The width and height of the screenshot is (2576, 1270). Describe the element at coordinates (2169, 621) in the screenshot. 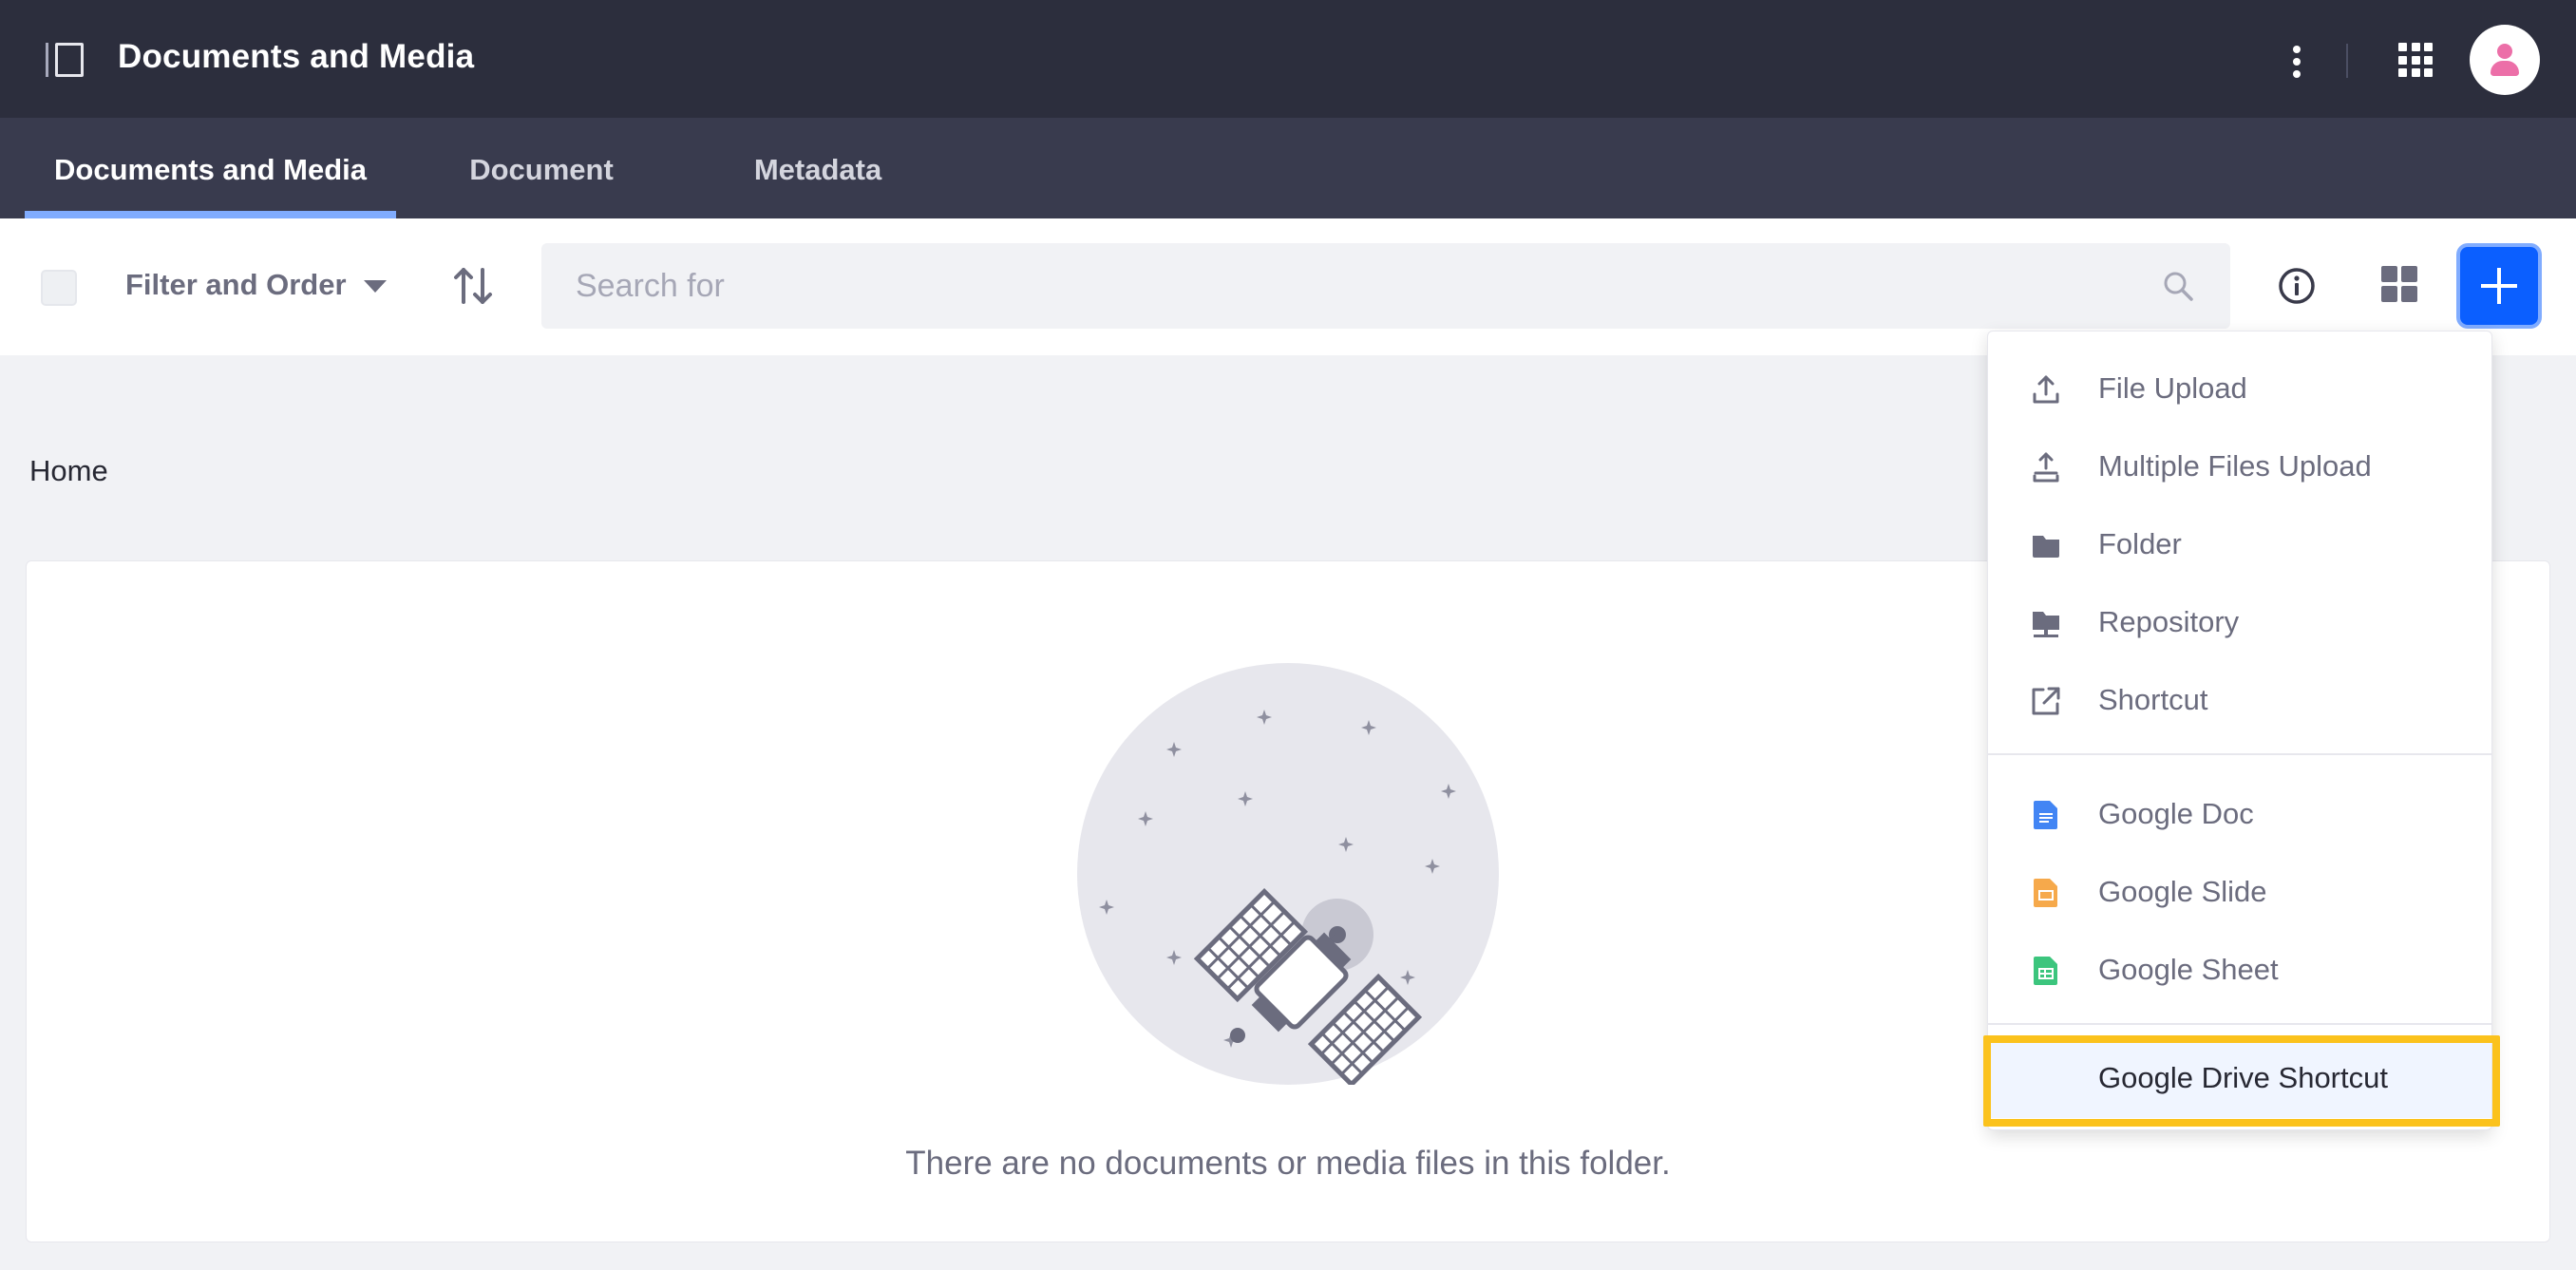

I see `menu-item-label: Repository` at that location.